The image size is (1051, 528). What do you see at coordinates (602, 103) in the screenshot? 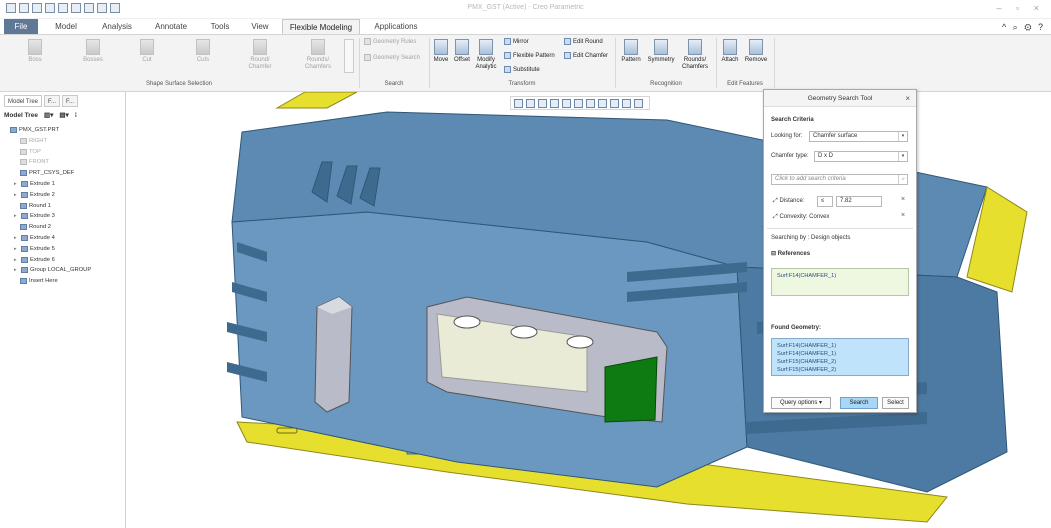
I see `perspective-icon` at bounding box center [602, 103].